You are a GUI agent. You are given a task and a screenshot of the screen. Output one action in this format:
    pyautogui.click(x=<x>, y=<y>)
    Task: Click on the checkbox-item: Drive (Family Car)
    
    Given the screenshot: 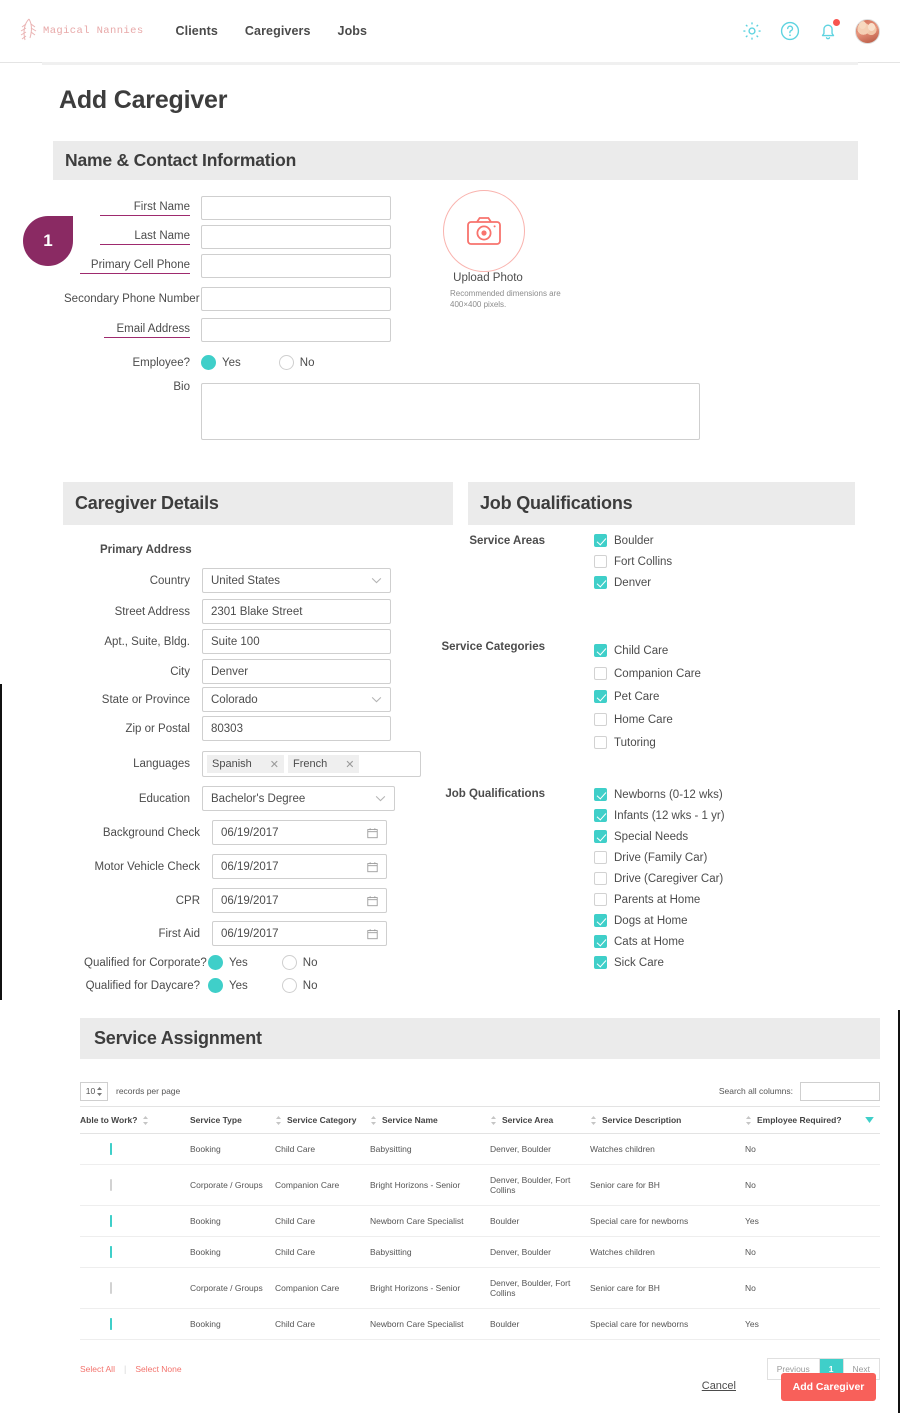 What is the action you would take?
    pyautogui.click(x=659, y=857)
    